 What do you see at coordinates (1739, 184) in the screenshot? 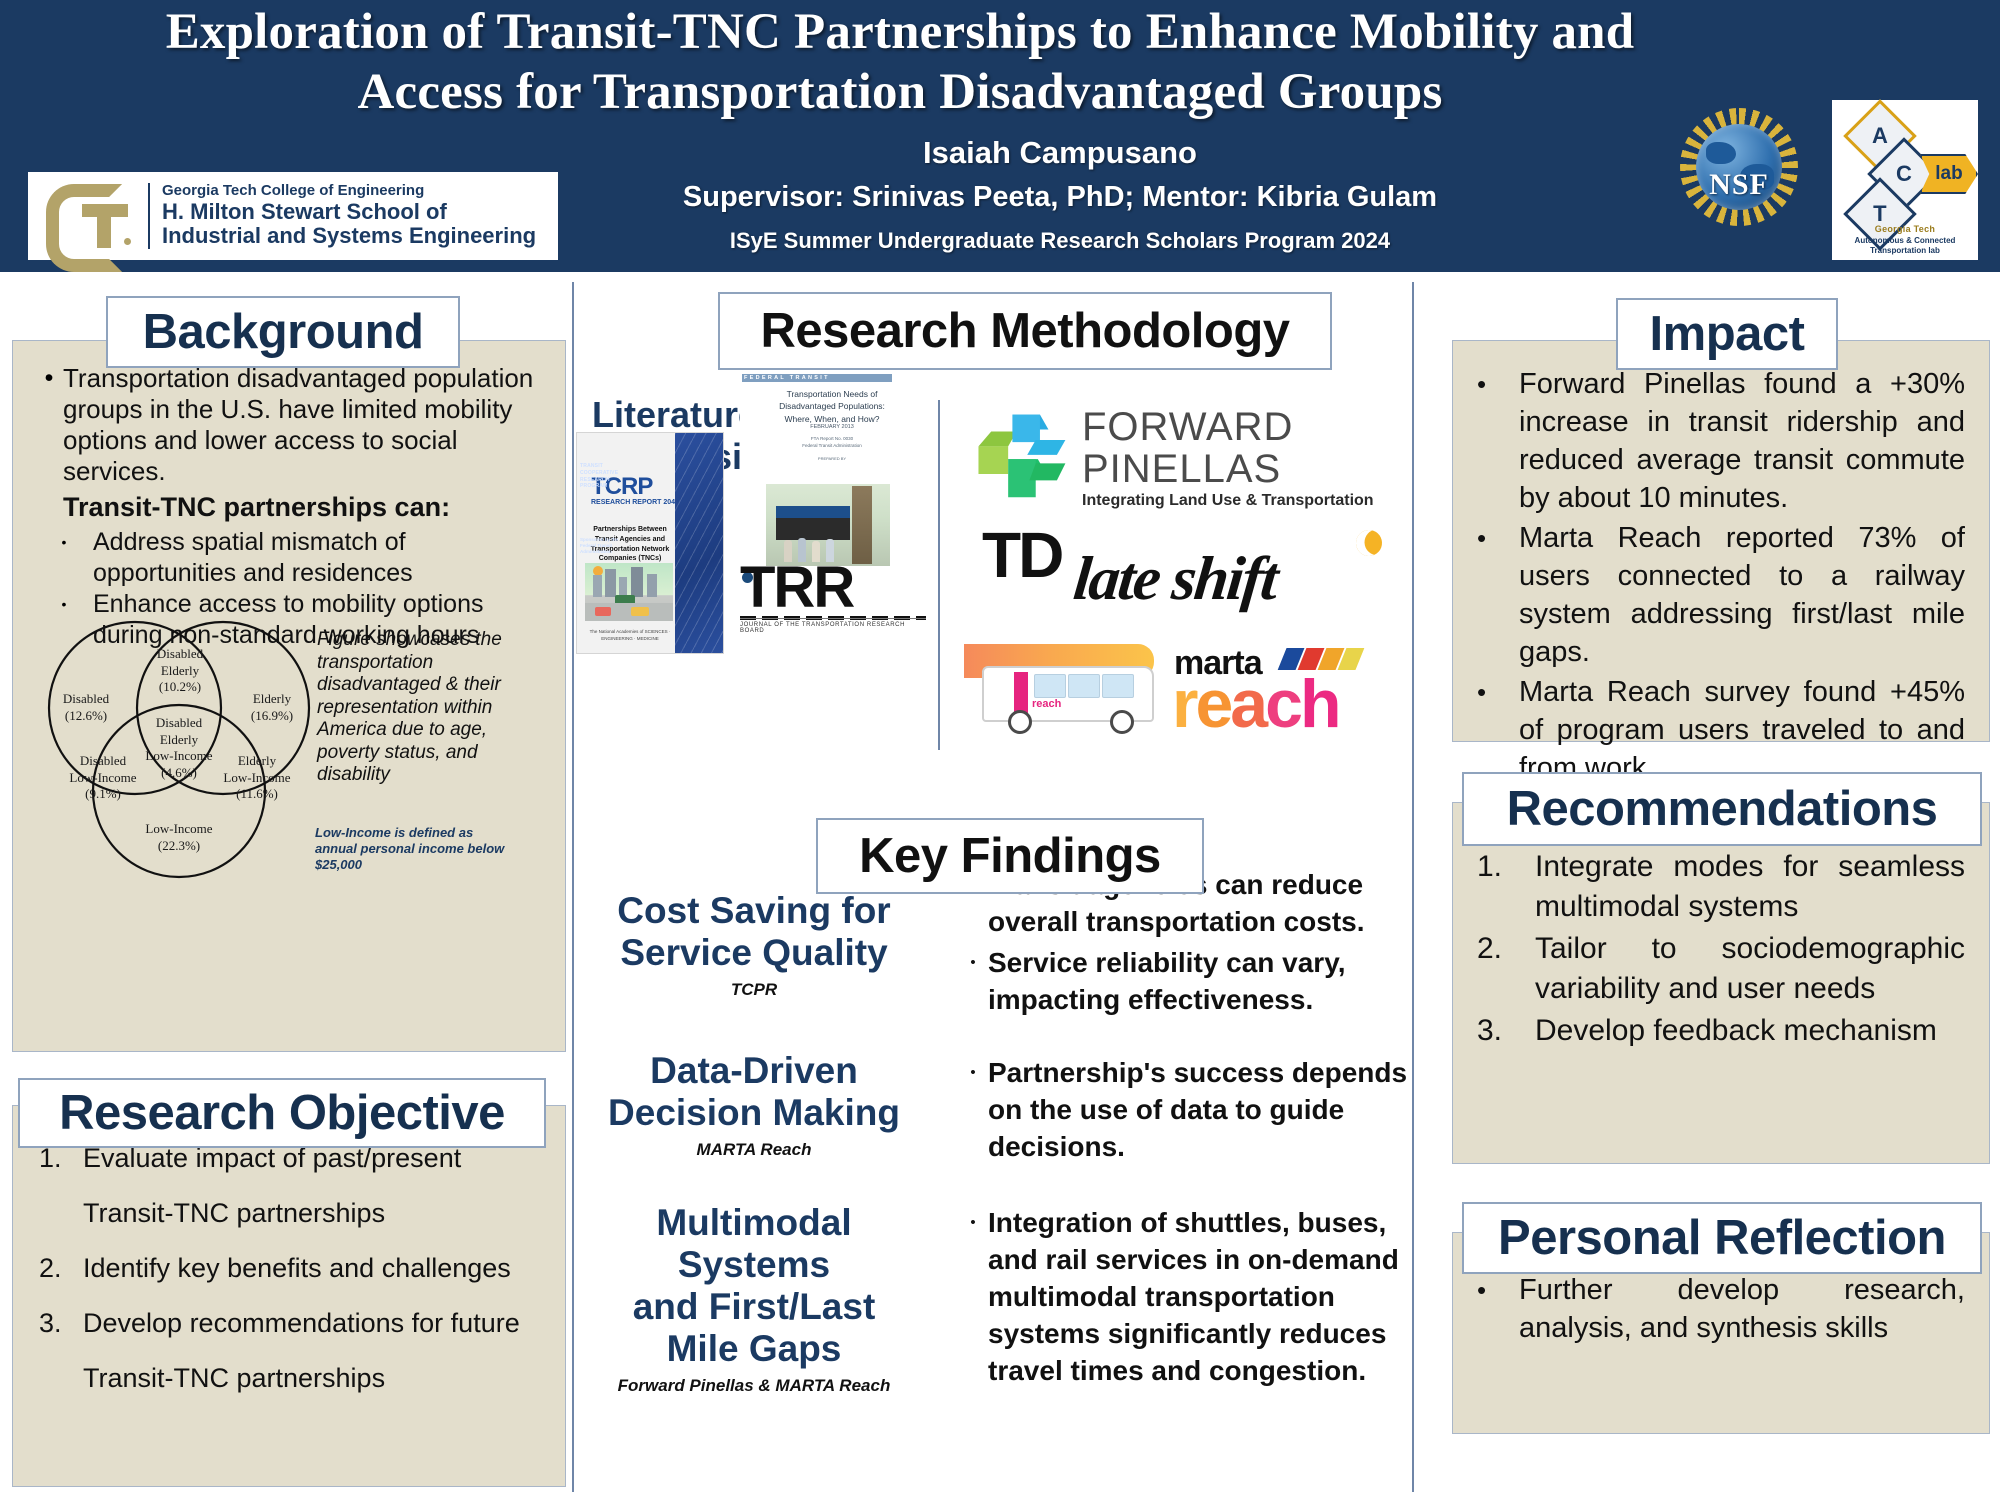
I see `nsf-label: NSF` at bounding box center [1739, 184].